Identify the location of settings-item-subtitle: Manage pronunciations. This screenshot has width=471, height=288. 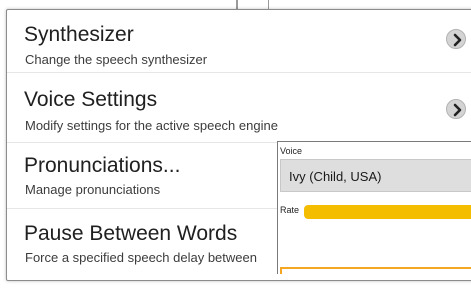
(93, 189).